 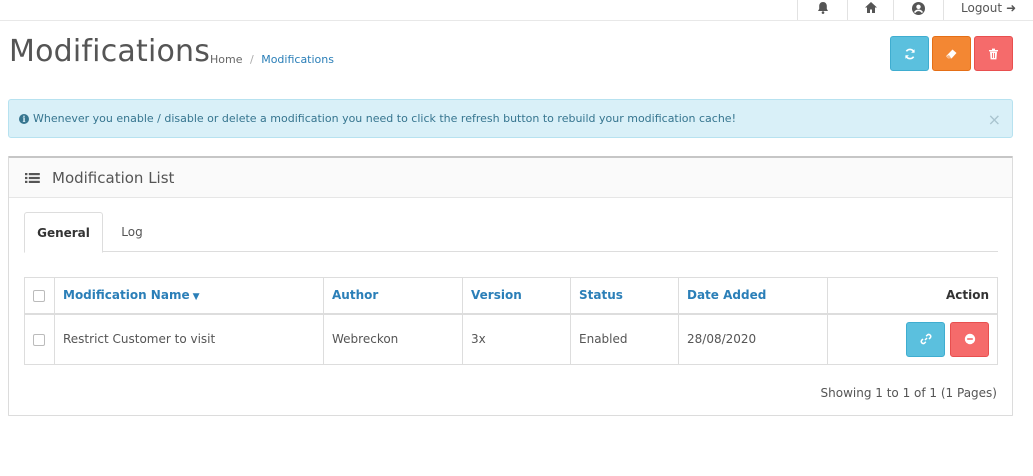 What do you see at coordinates (510, 178) in the screenshot?
I see `panel-heading: Modification List` at bounding box center [510, 178].